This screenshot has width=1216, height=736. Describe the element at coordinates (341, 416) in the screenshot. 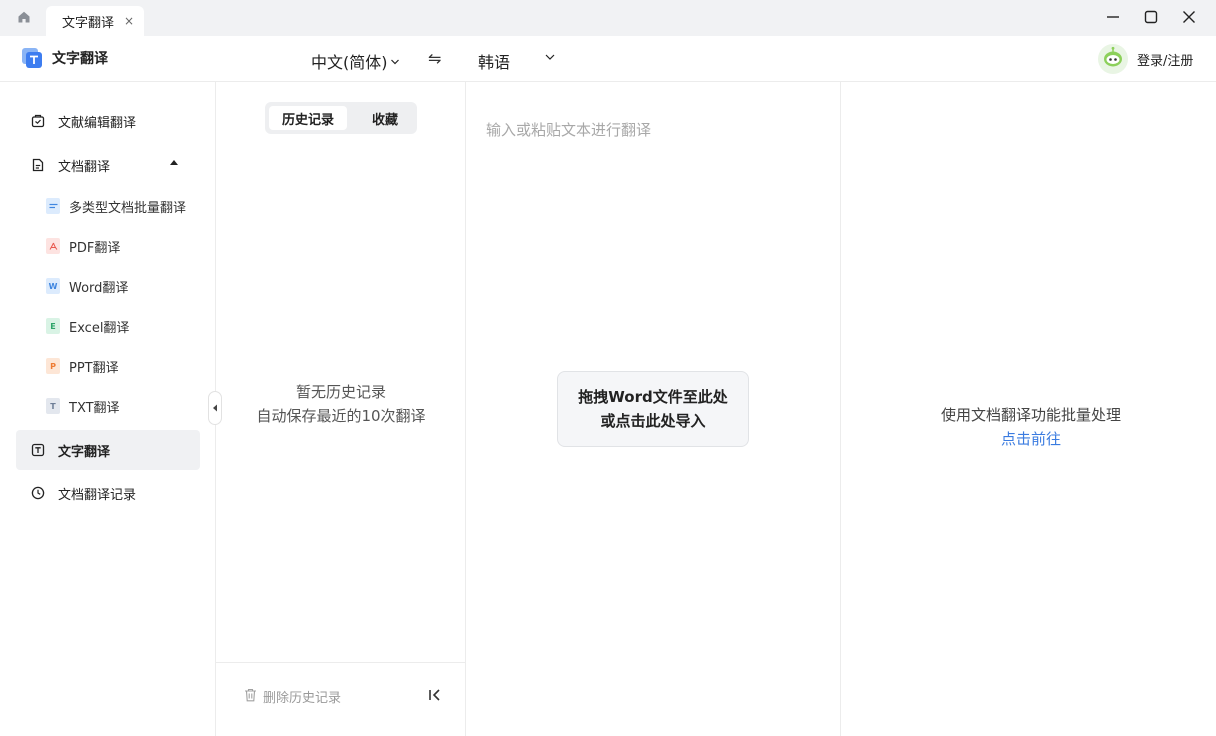

I see `empty-history-subtitle: 自动保存最近的10次翻译` at that location.